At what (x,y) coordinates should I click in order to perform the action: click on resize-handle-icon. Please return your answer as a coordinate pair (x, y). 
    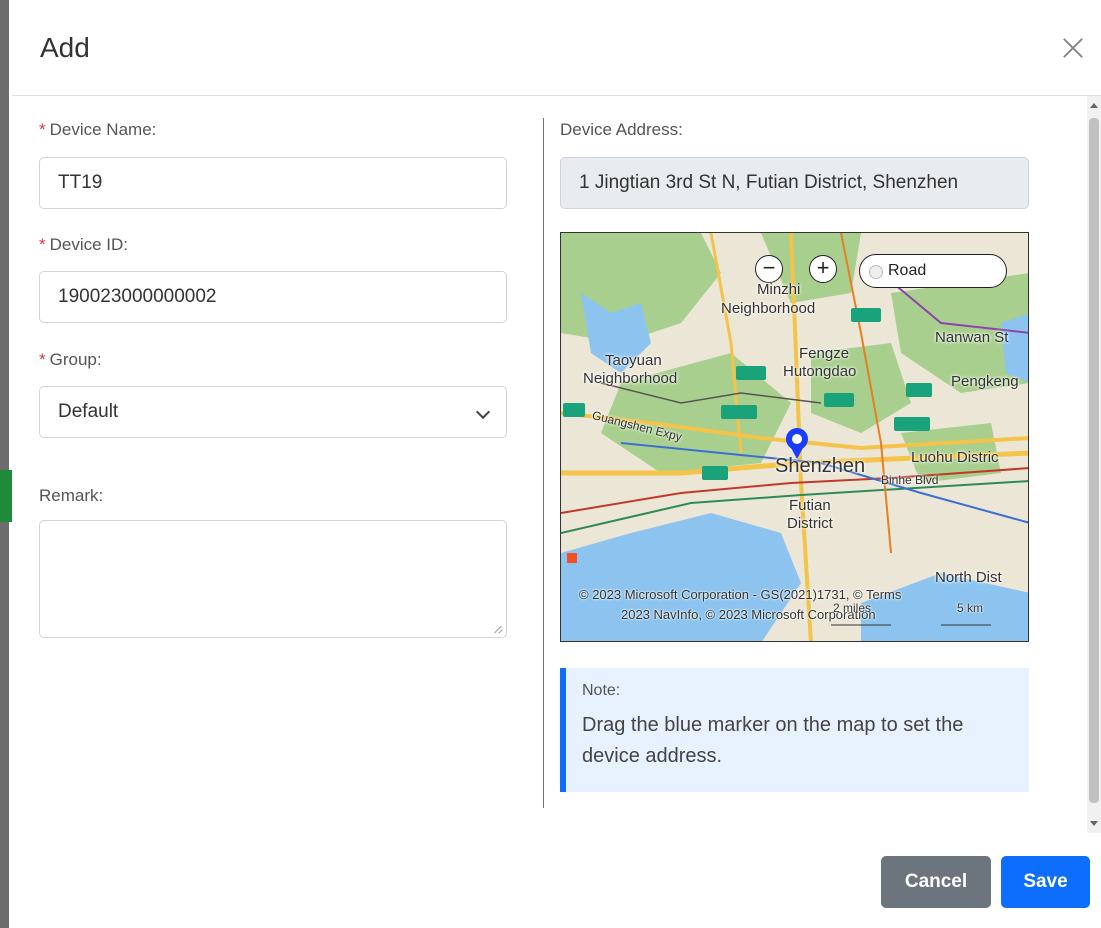
    Looking at the image, I should click on (498, 629).